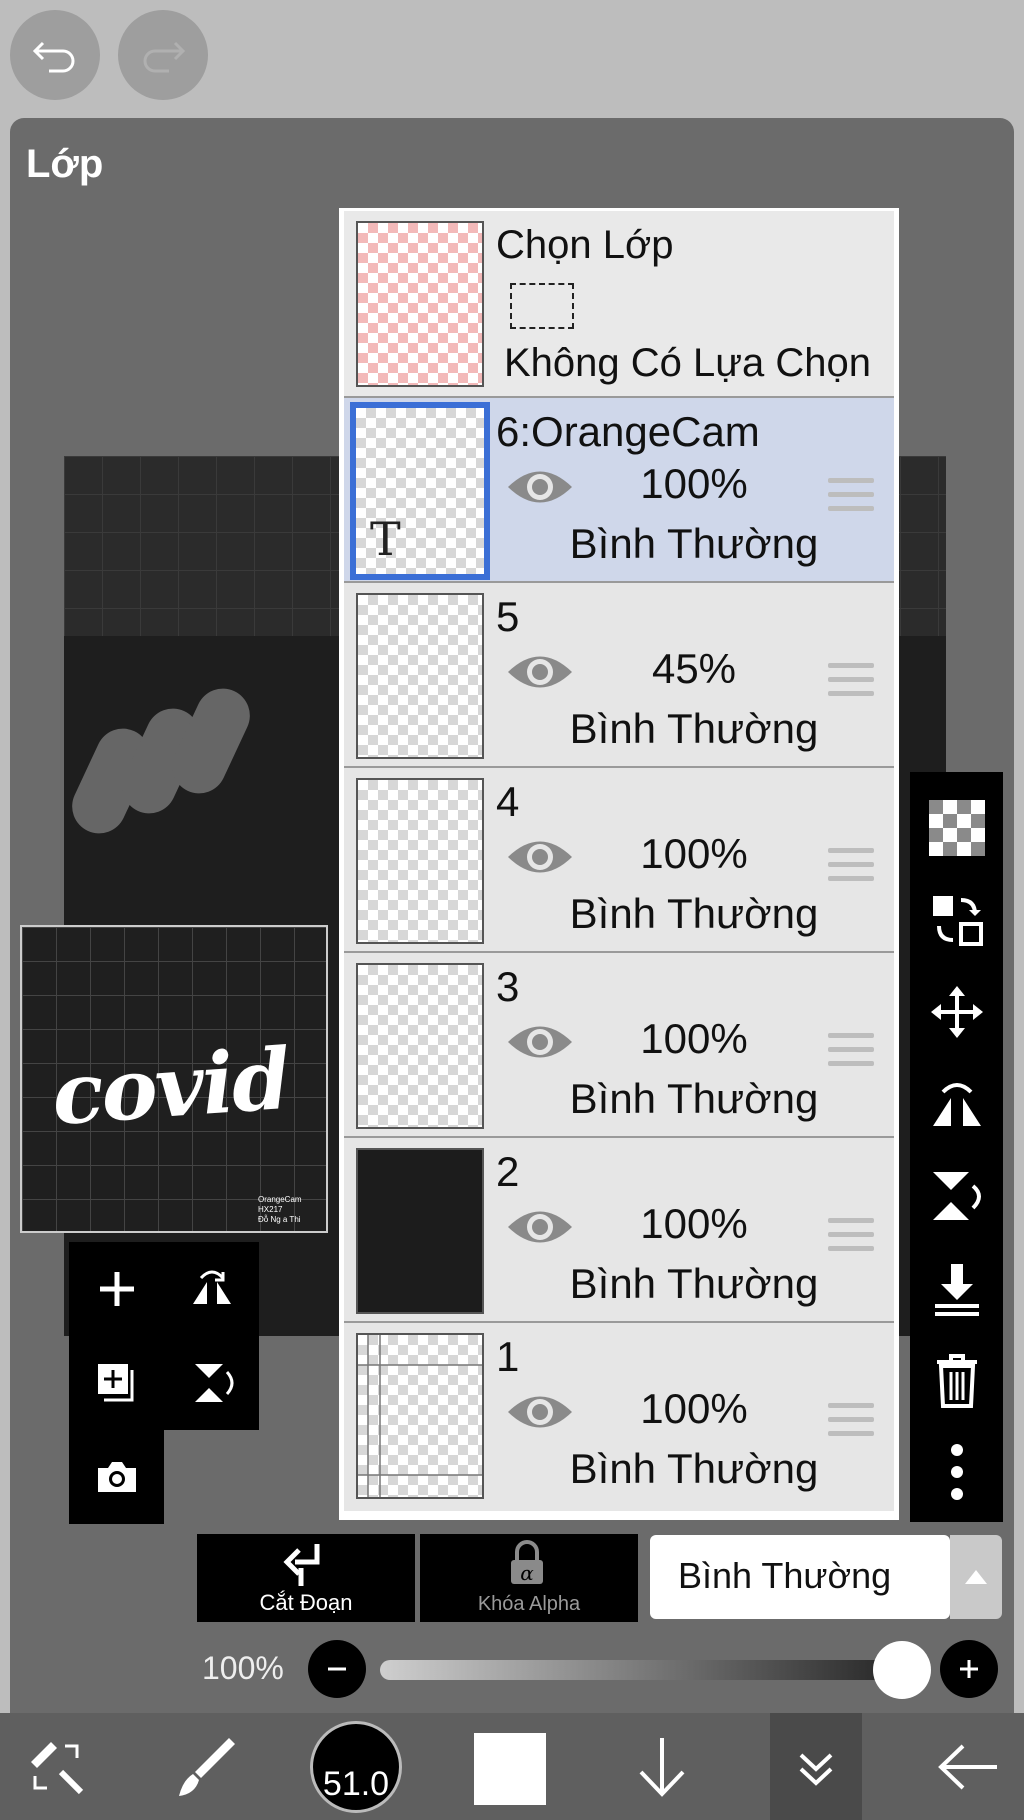 The height and width of the screenshot is (1820, 1024). I want to click on delete-layer-button, so click(956, 1380).